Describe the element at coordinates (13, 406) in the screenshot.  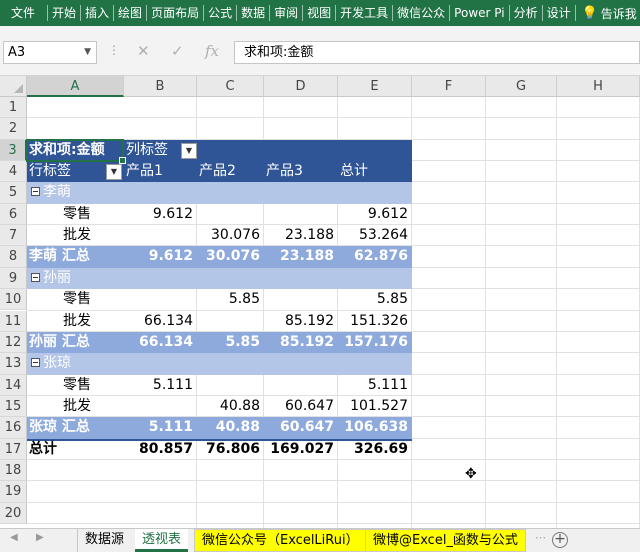
I see `row-header-15: 15` at that location.